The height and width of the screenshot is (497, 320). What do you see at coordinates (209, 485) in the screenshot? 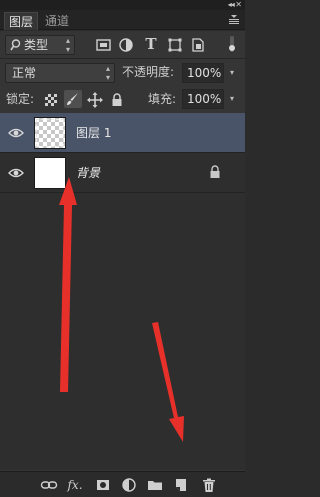
I see `delete-layer-icon` at bounding box center [209, 485].